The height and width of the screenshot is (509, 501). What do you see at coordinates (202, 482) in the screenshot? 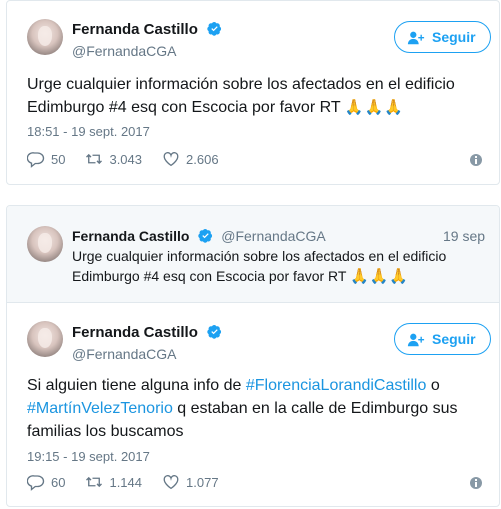
I see `like-count: 1.077` at bounding box center [202, 482].